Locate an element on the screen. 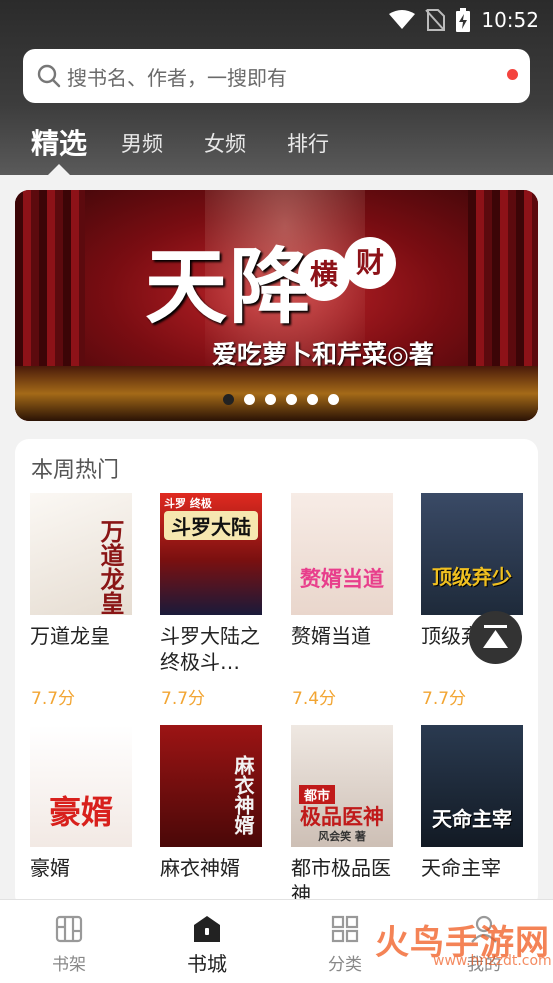  cover-title: 极品医神 is located at coordinates (342, 816).